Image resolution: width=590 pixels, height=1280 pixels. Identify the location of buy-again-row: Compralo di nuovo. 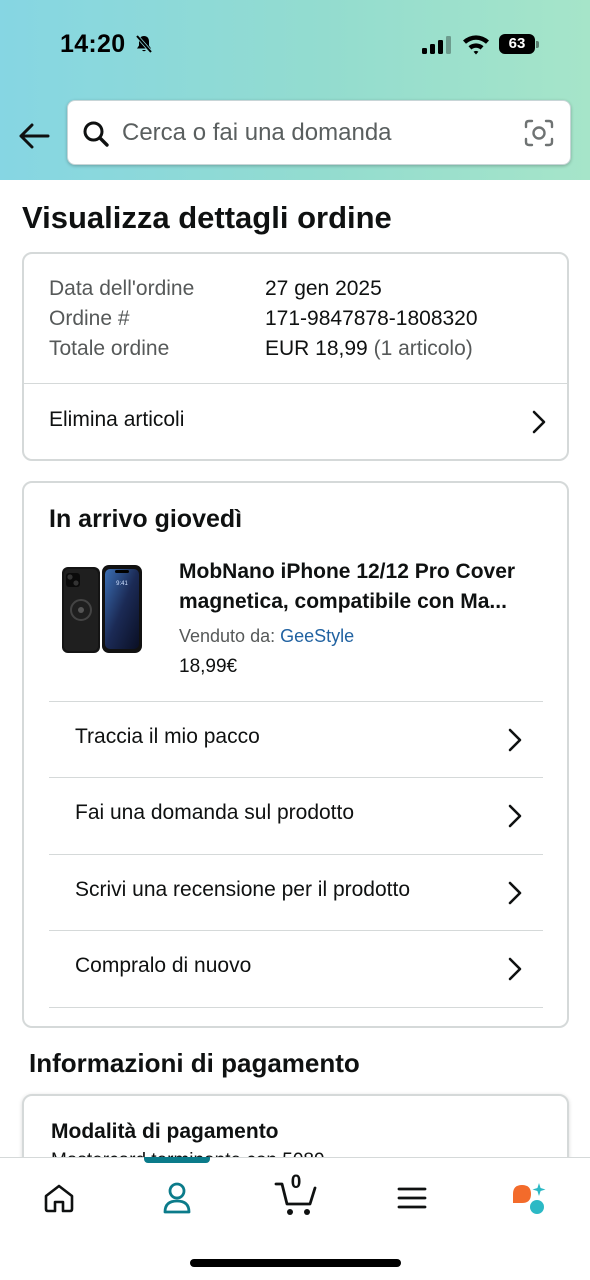
(296, 968).